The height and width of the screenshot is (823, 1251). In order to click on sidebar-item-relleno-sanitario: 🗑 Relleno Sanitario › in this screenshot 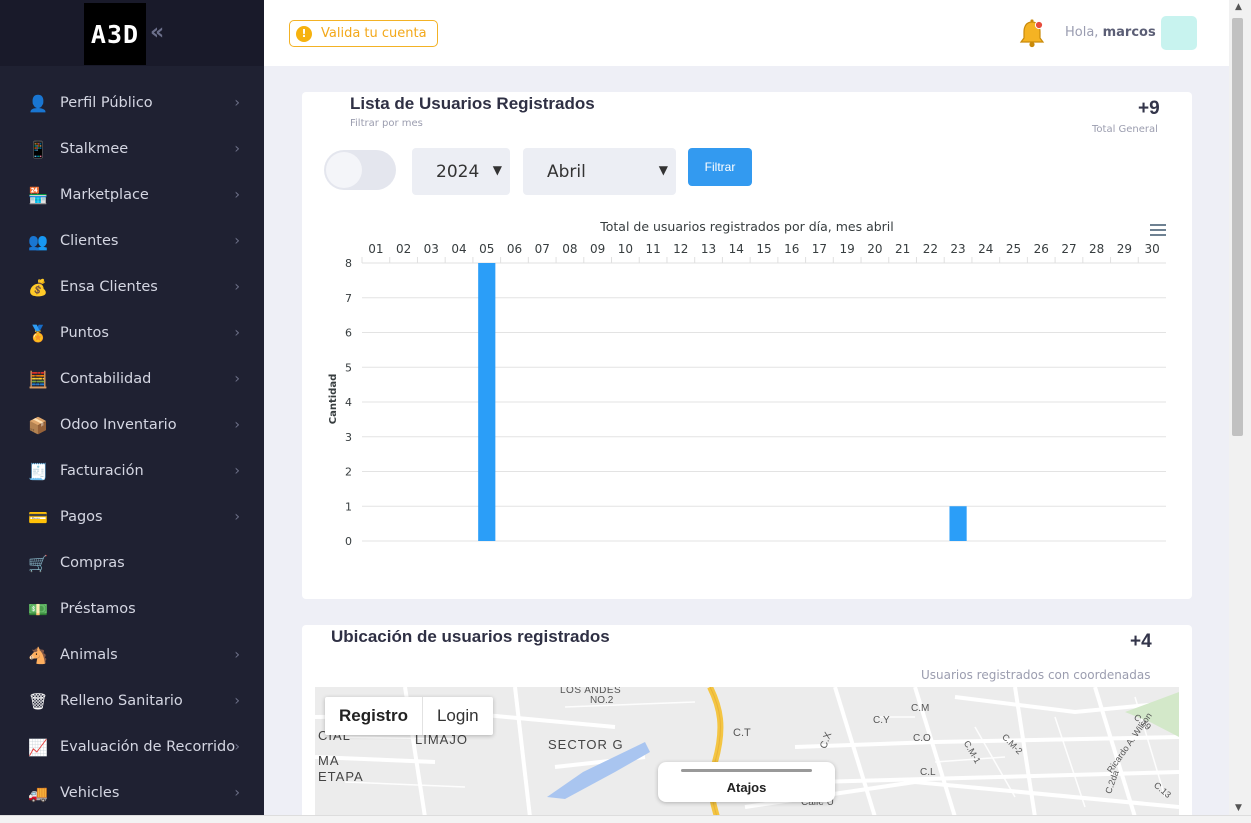, I will do `click(132, 701)`.